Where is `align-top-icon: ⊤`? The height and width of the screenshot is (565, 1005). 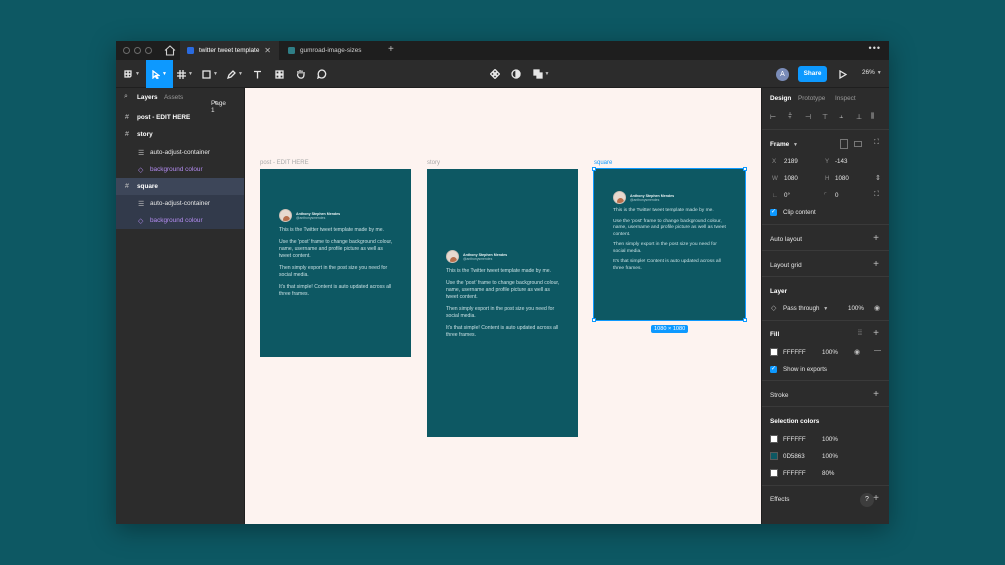 align-top-icon: ⊤ is located at coordinates (825, 117).